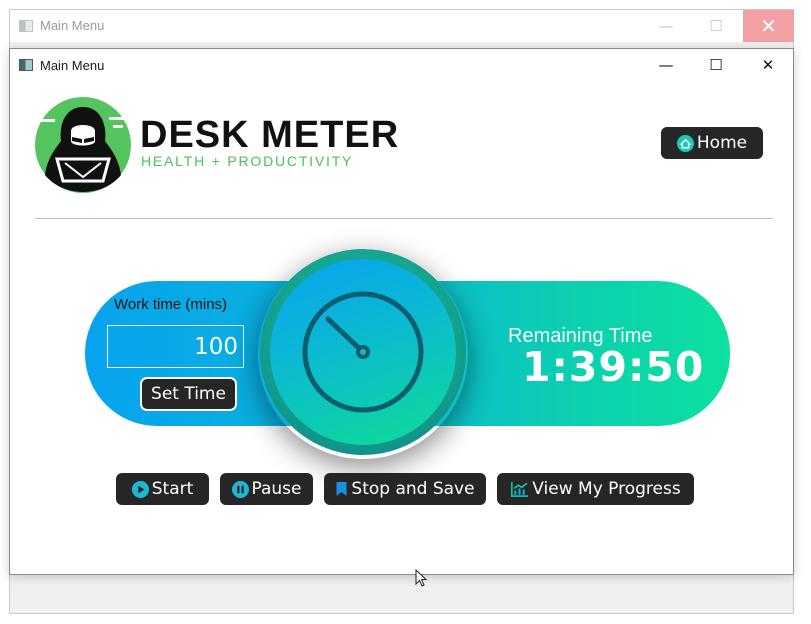  What do you see at coordinates (83, 145) in the screenshot?
I see `desk-meter-logo` at bounding box center [83, 145].